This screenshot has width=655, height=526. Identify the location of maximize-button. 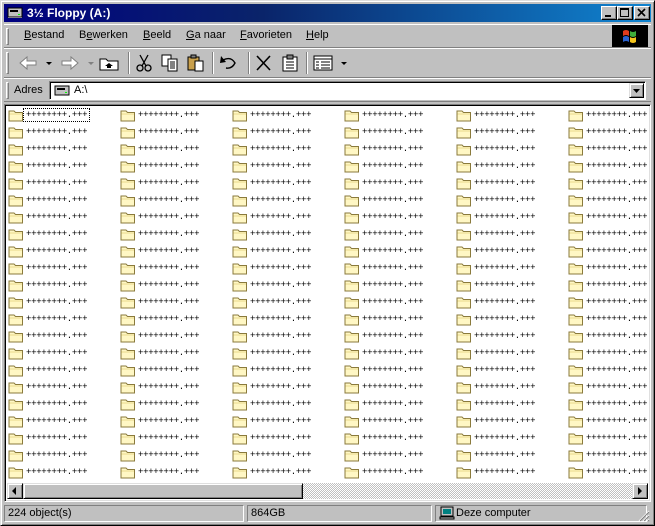
(625, 13).